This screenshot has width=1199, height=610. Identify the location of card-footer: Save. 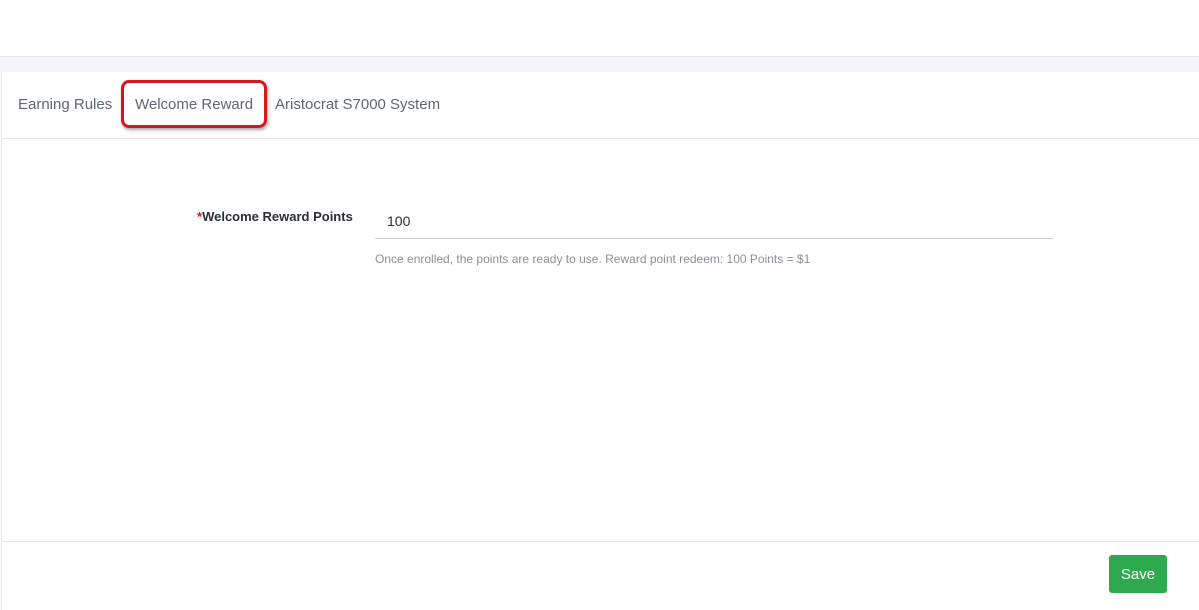
(600, 575).